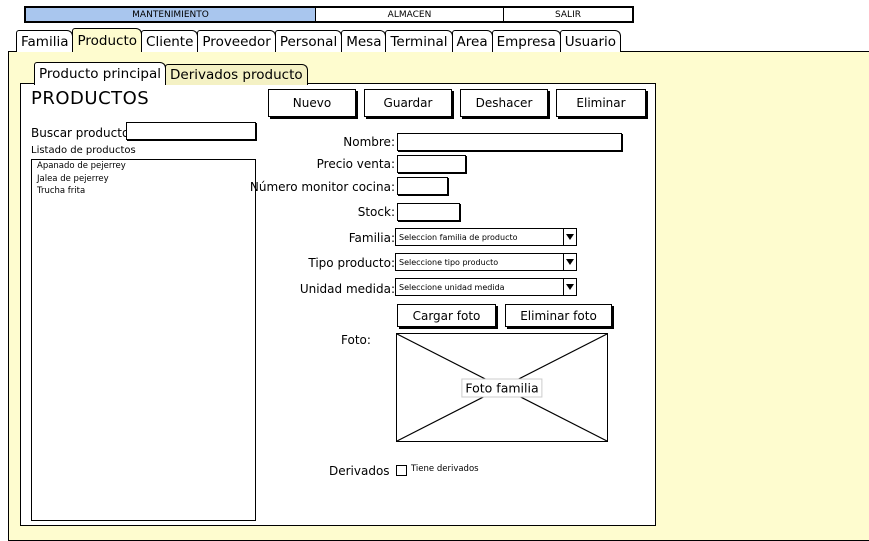  Describe the element at coordinates (236, 41) in the screenshot. I see `tab-proveedor: Proveedor` at that location.